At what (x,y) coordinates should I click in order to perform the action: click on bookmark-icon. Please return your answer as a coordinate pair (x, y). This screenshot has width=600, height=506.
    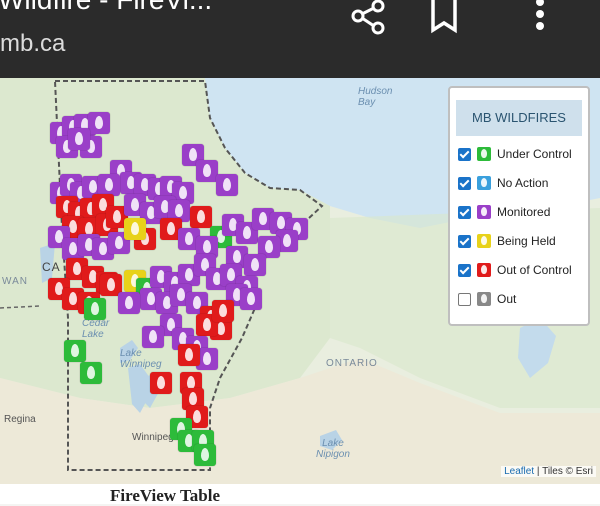
    Looking at the image, I should click on (448, 20).